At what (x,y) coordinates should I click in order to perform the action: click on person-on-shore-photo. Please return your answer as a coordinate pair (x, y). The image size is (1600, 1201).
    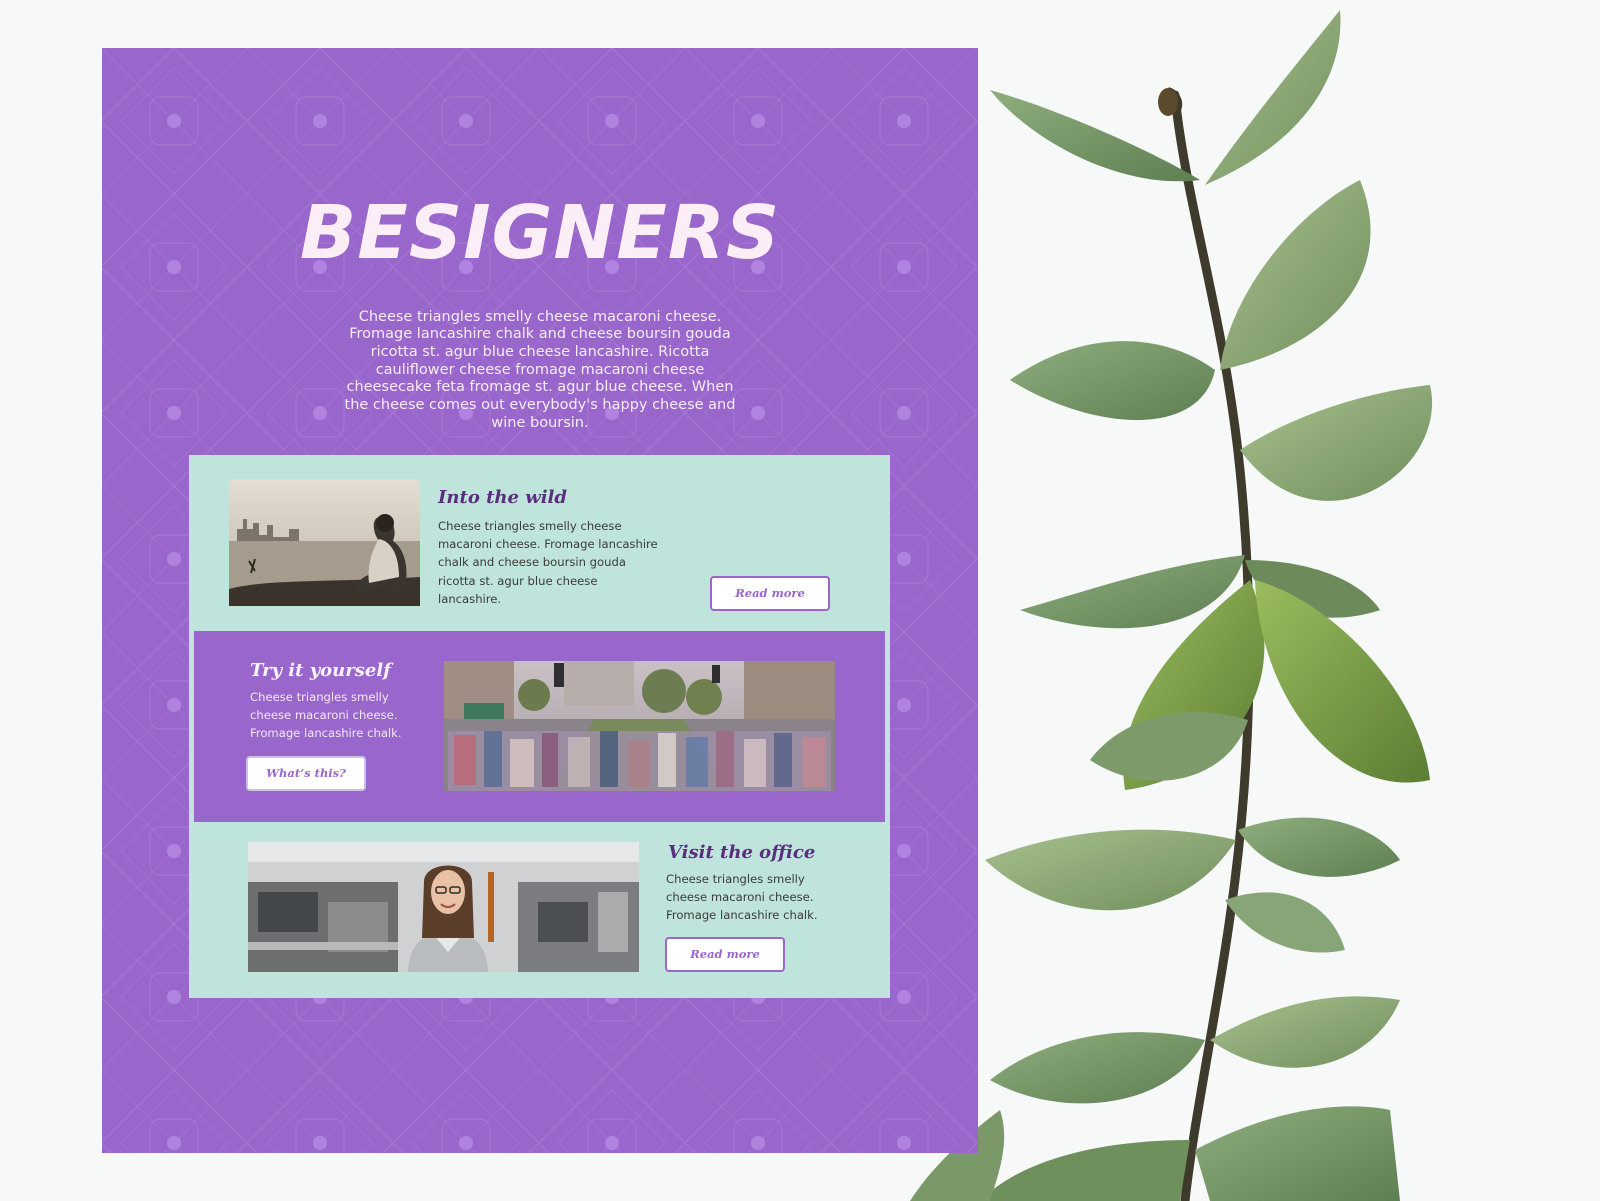
    Looking at the image, I should click on (324, 542).